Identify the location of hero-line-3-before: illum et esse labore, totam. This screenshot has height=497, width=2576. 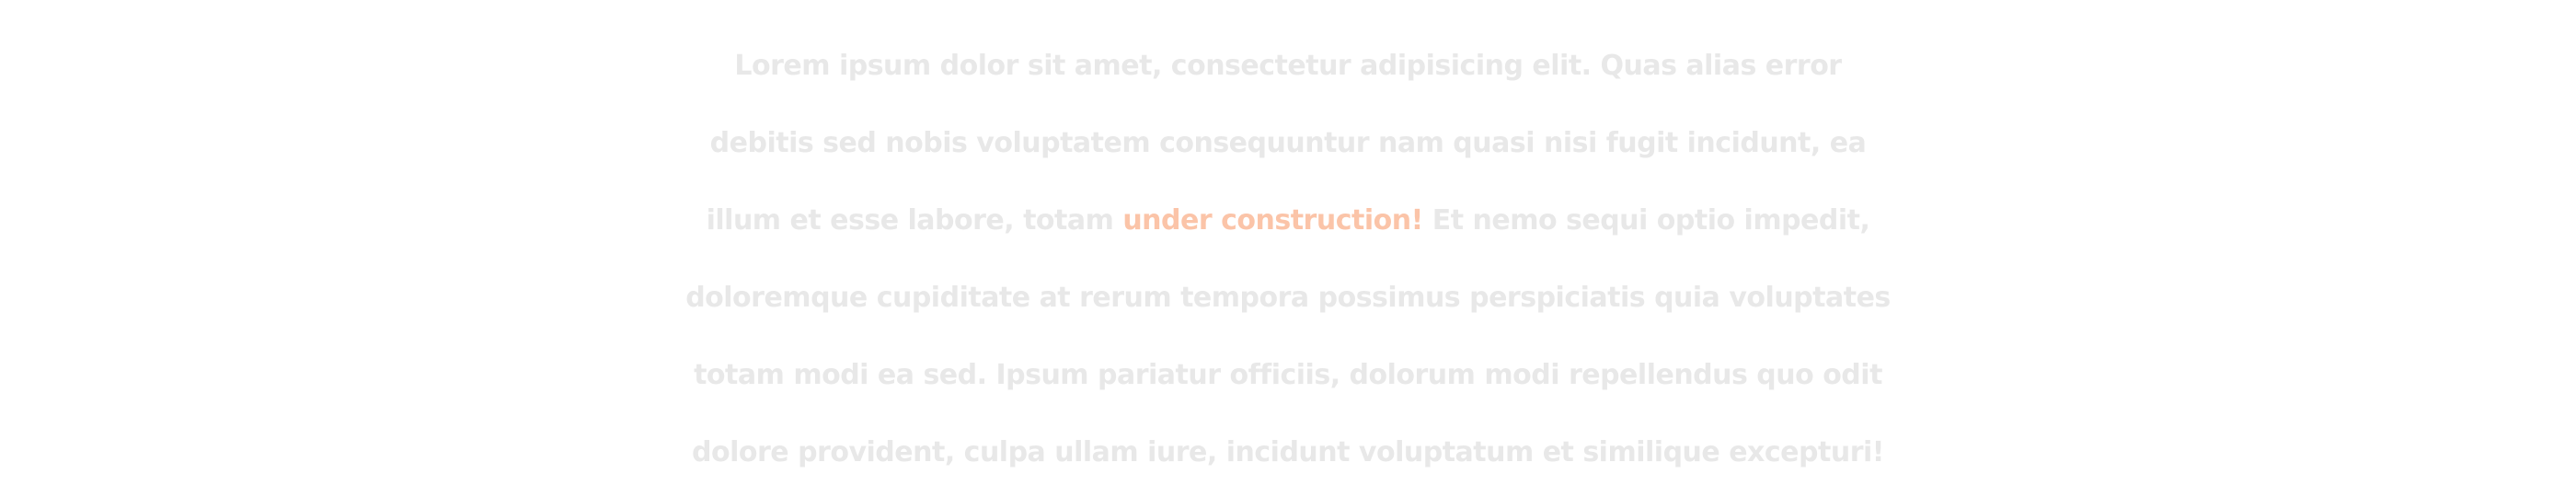
(914, 220).